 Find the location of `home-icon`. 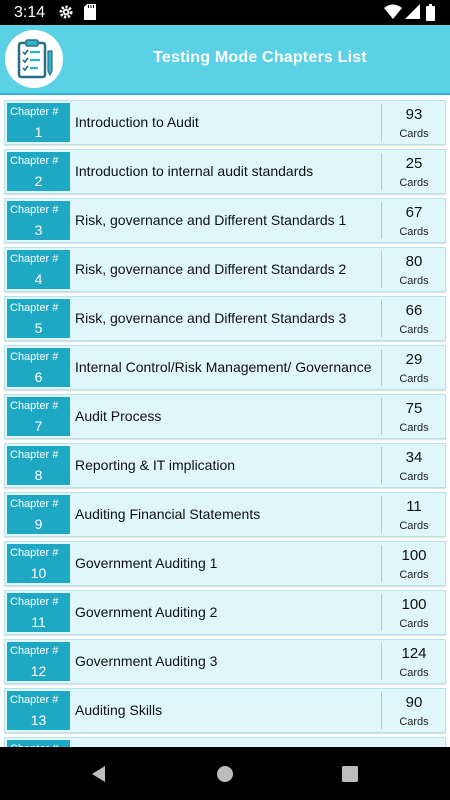

home-icon is located at coordinates (225, 774).